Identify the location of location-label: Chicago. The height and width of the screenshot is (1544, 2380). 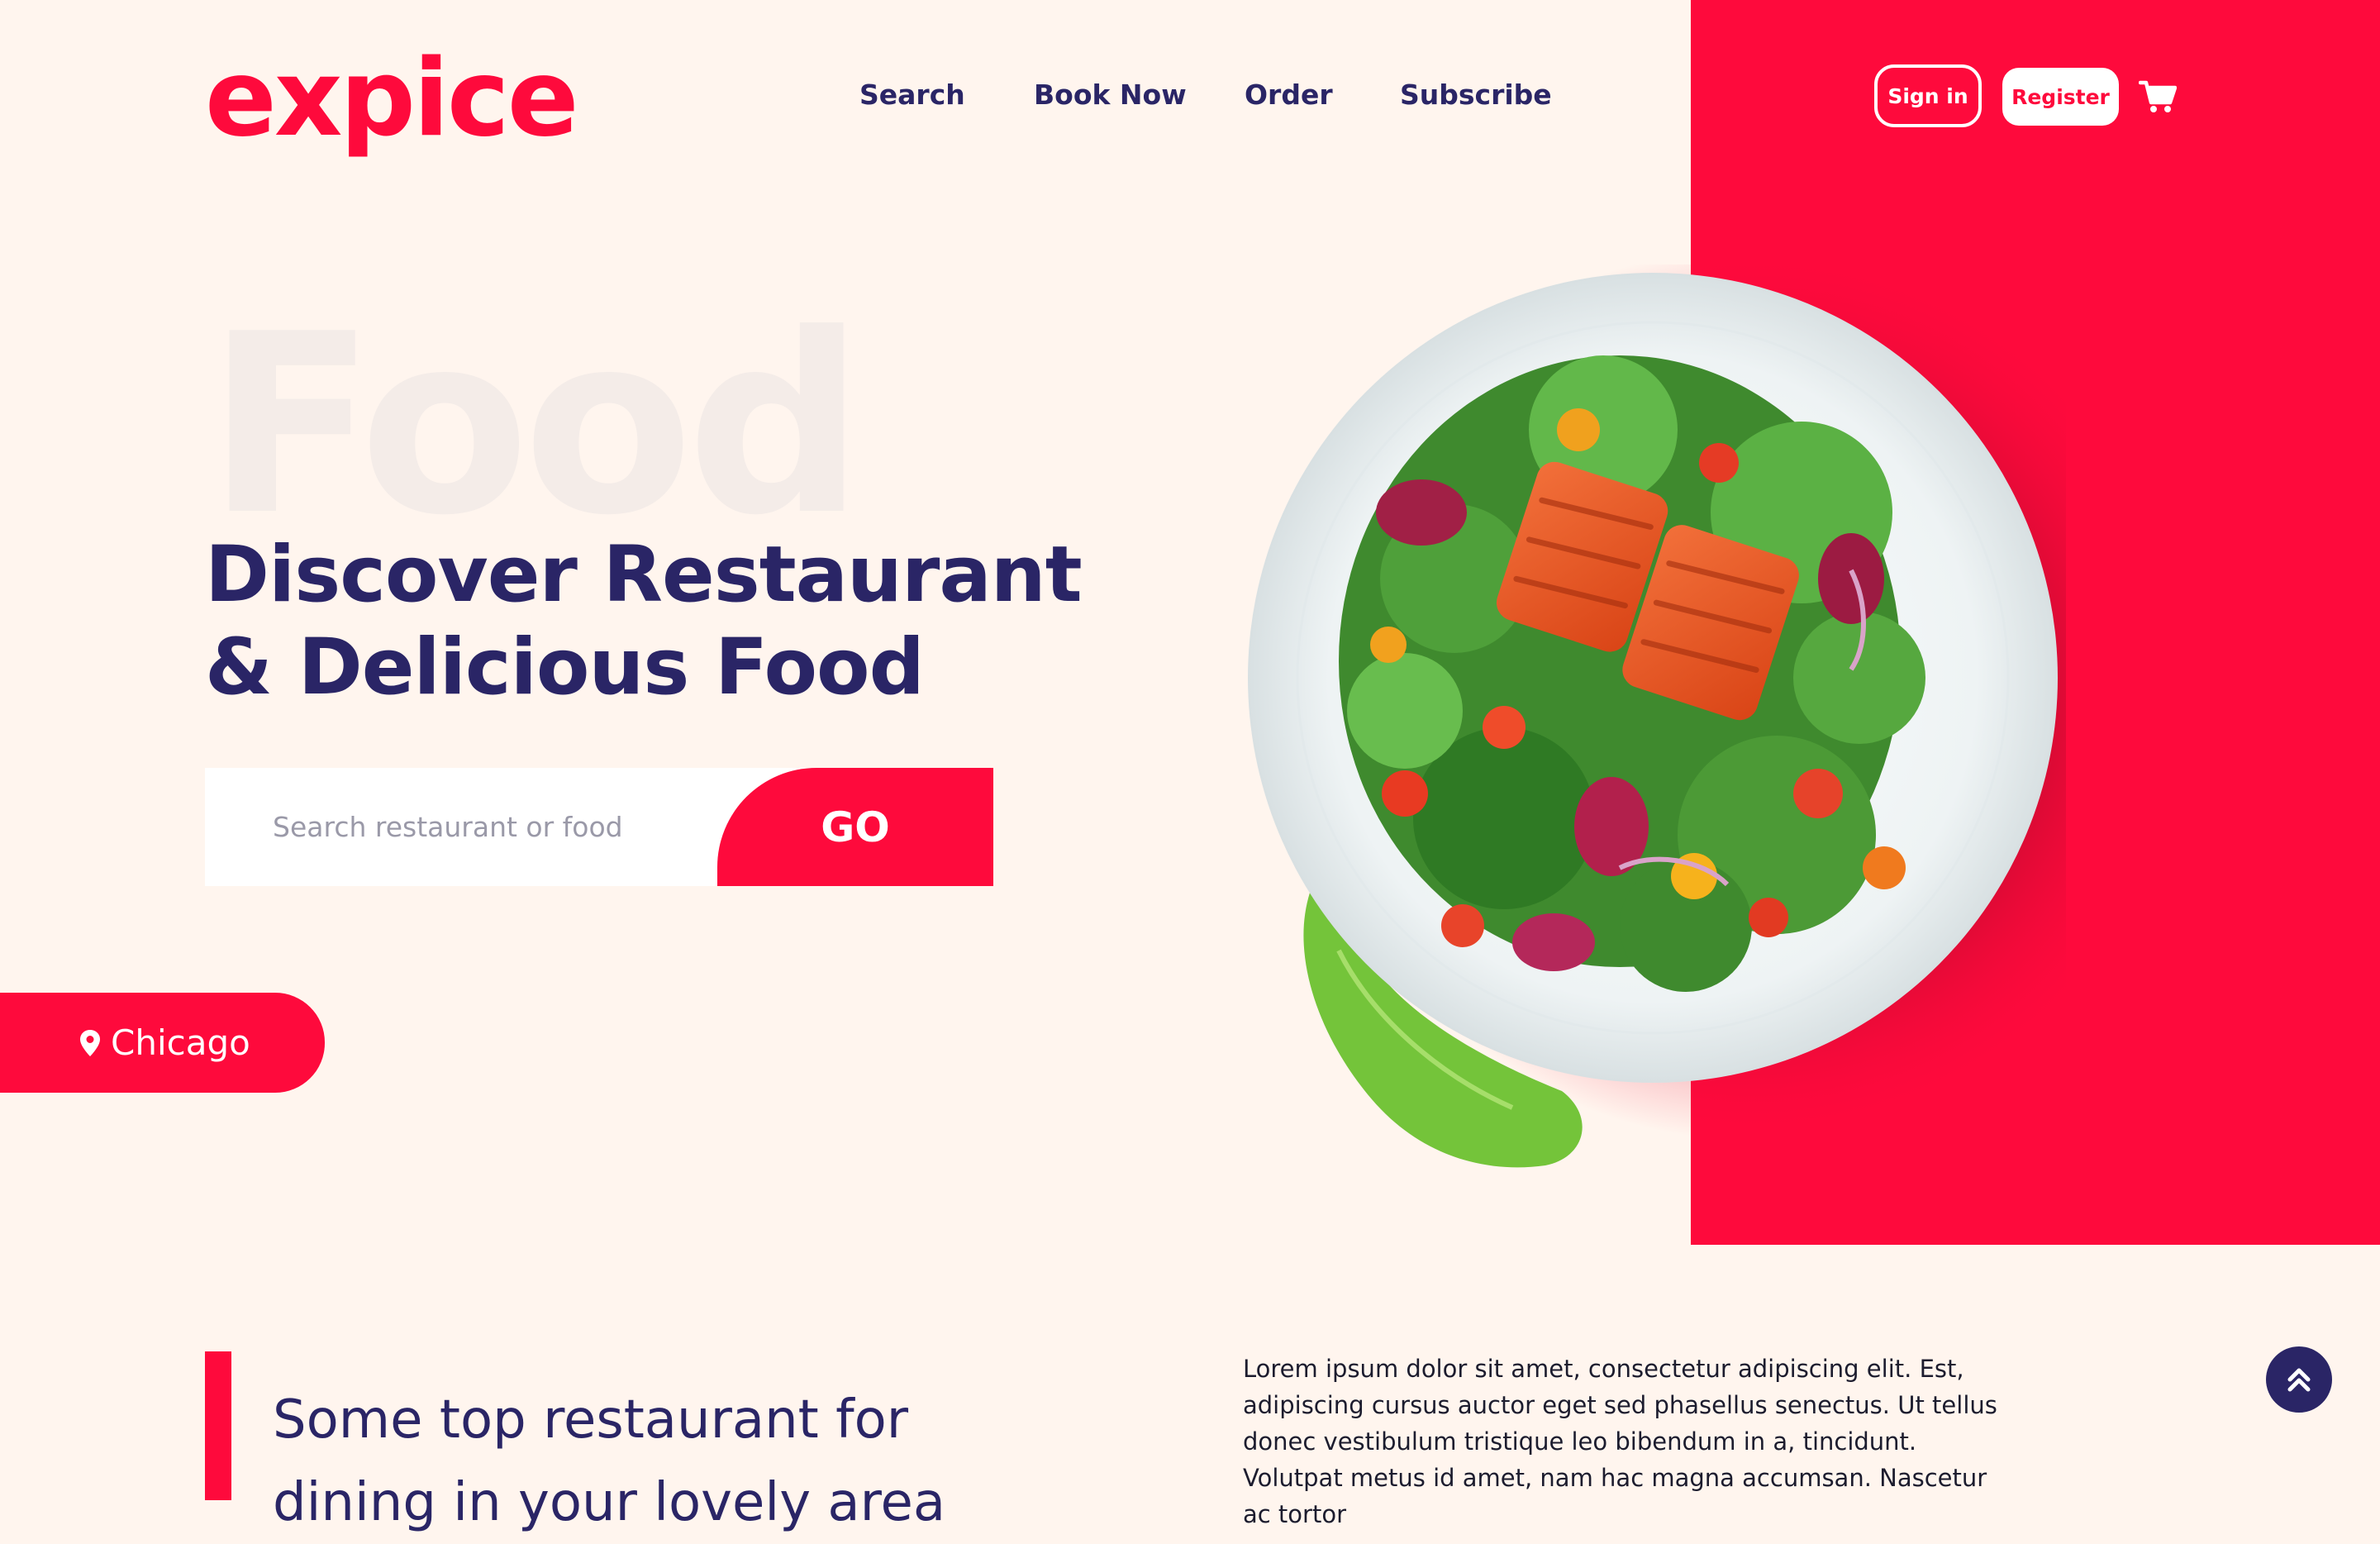
(180, 1043).